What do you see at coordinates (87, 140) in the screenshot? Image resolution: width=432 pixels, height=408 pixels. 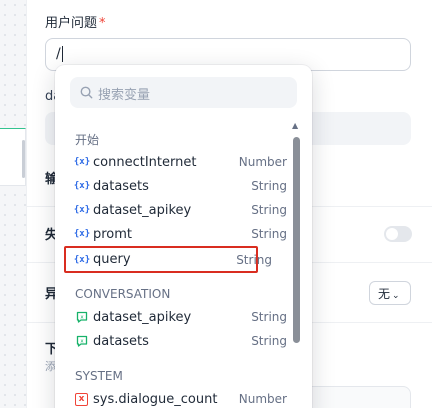 I see `group-title-start: 开始` at bounding box center [87, 140].